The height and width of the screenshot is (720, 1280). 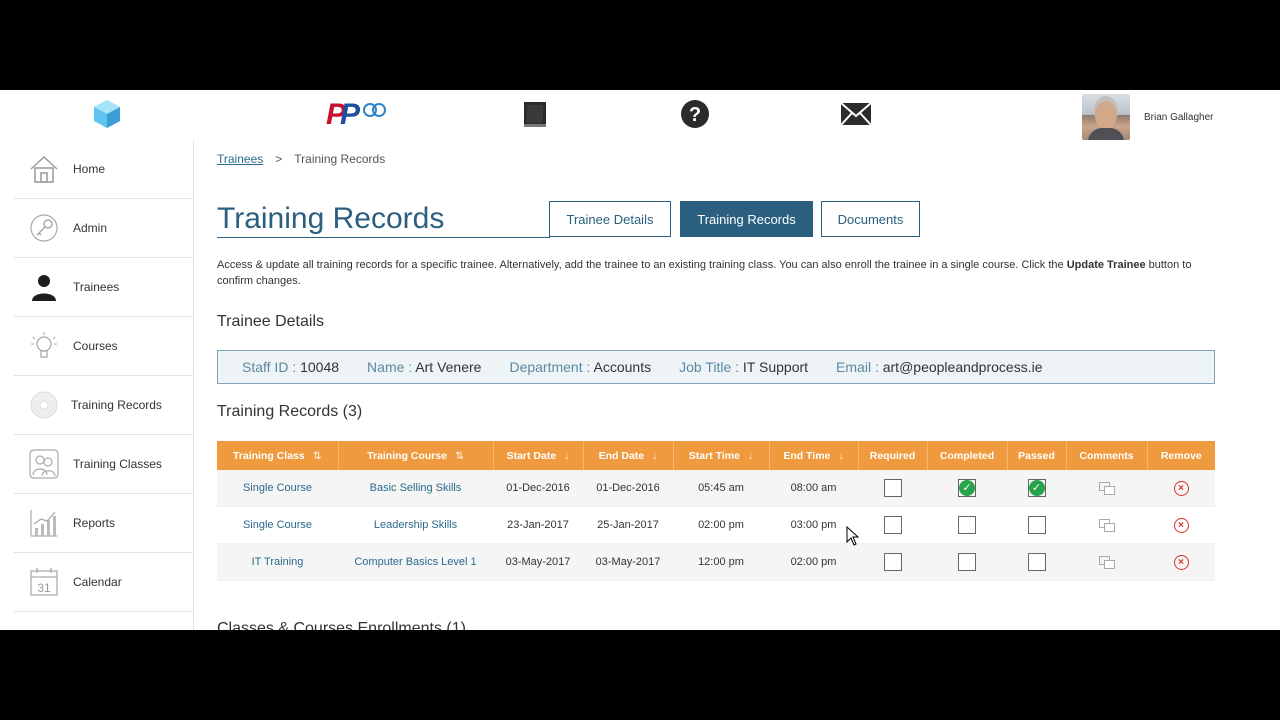 I want to click on cell-completed: ✓, so click(x=967, y=488).